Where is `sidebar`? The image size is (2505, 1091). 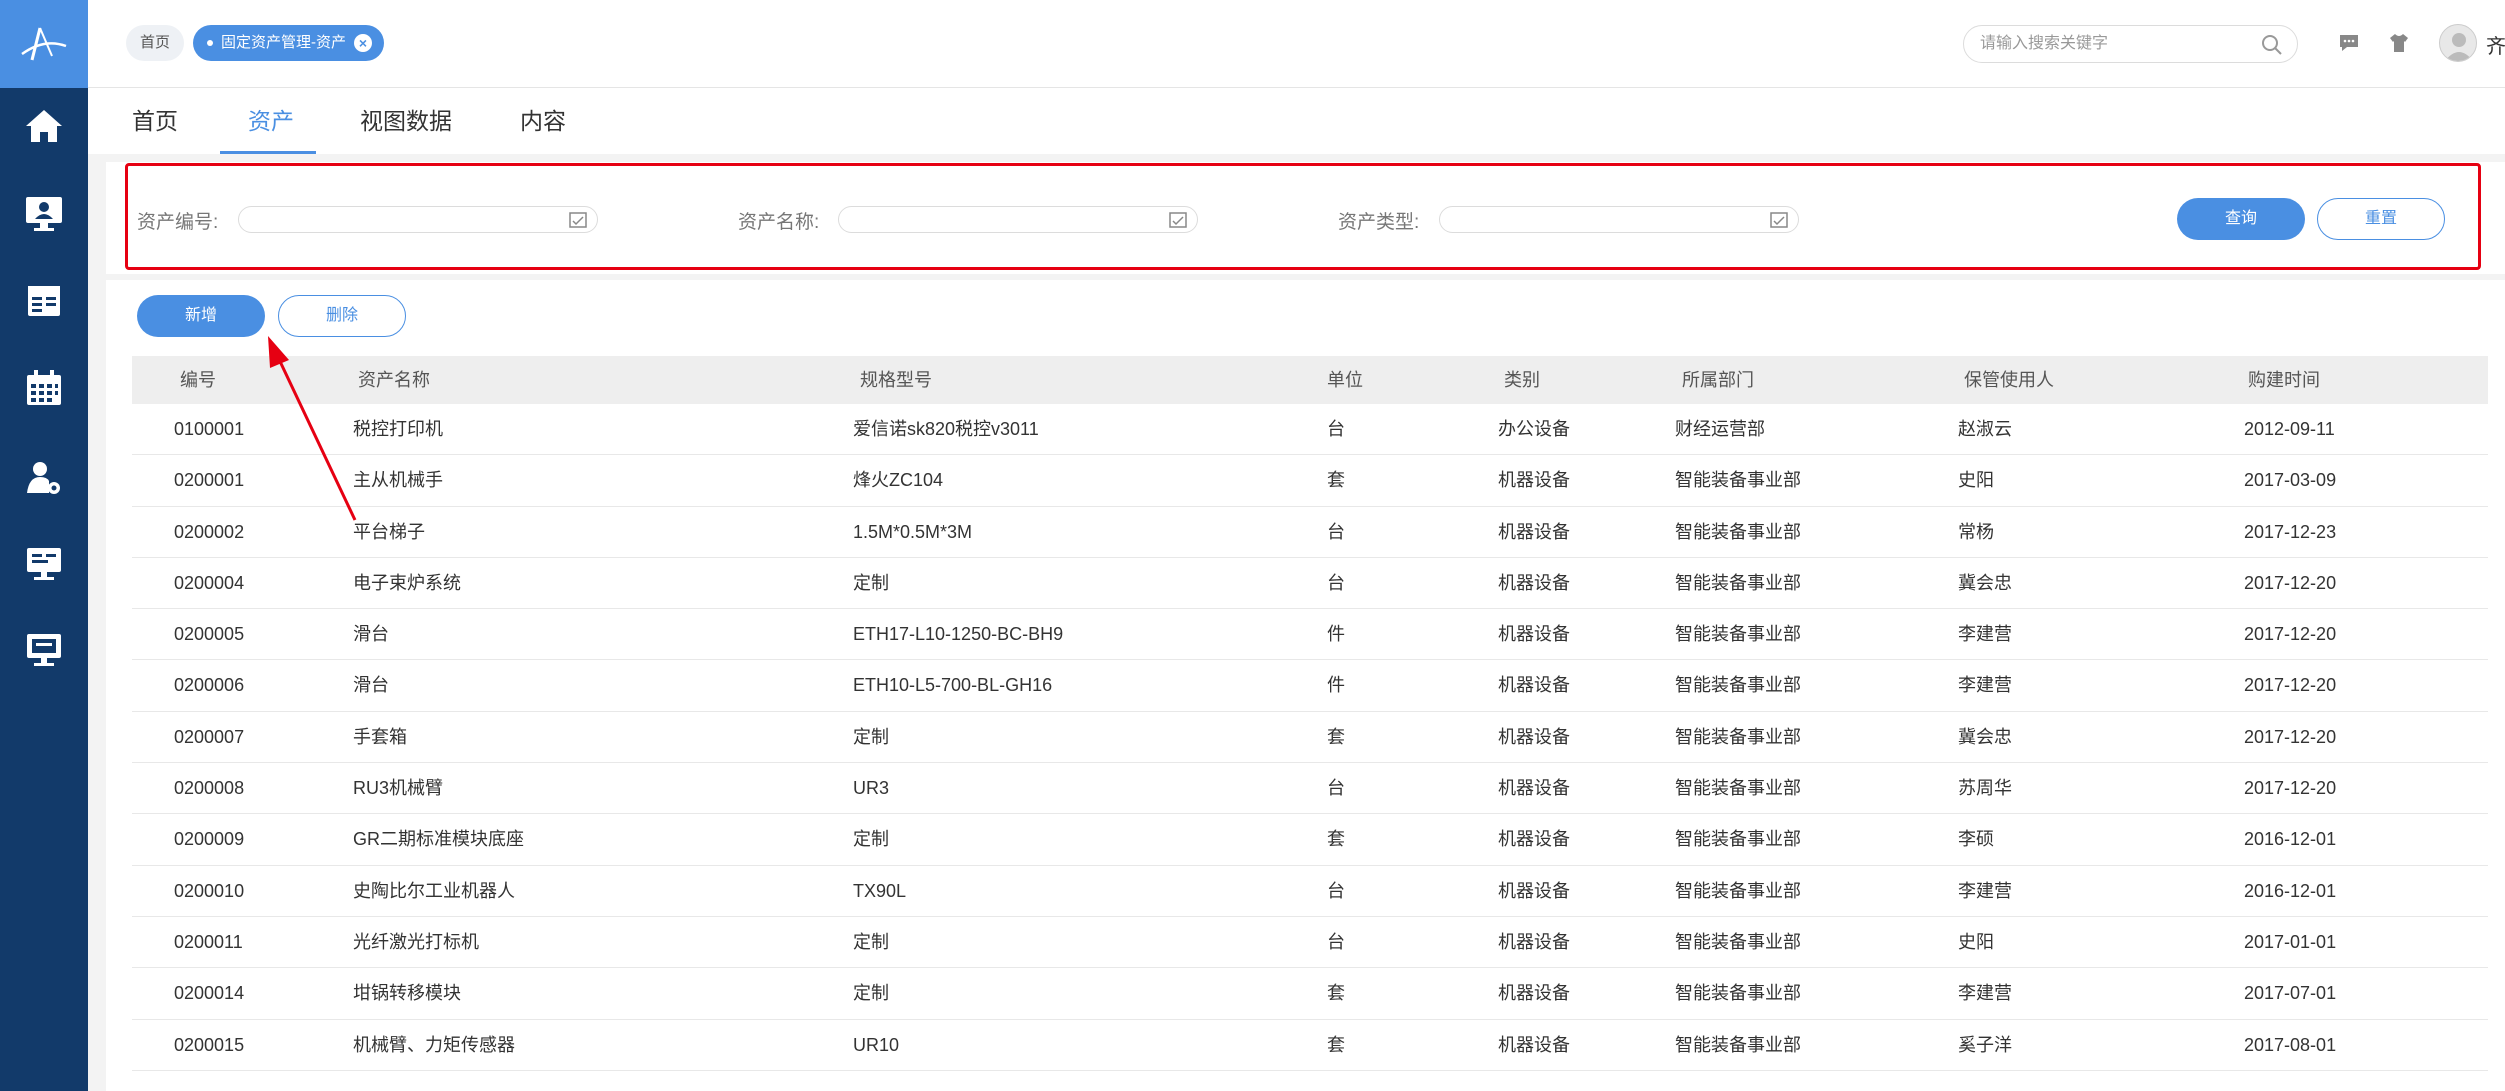
sidebar is located at coordinates (44, 545).